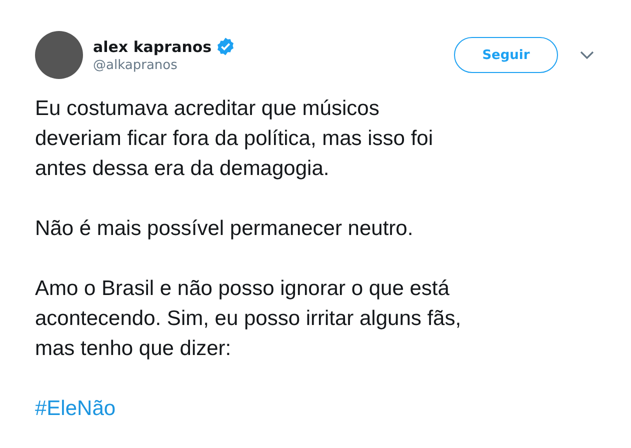 The height and width of the screenshot is (448, 631). I want to click on follow-button: Seguir, so click(506, 55).